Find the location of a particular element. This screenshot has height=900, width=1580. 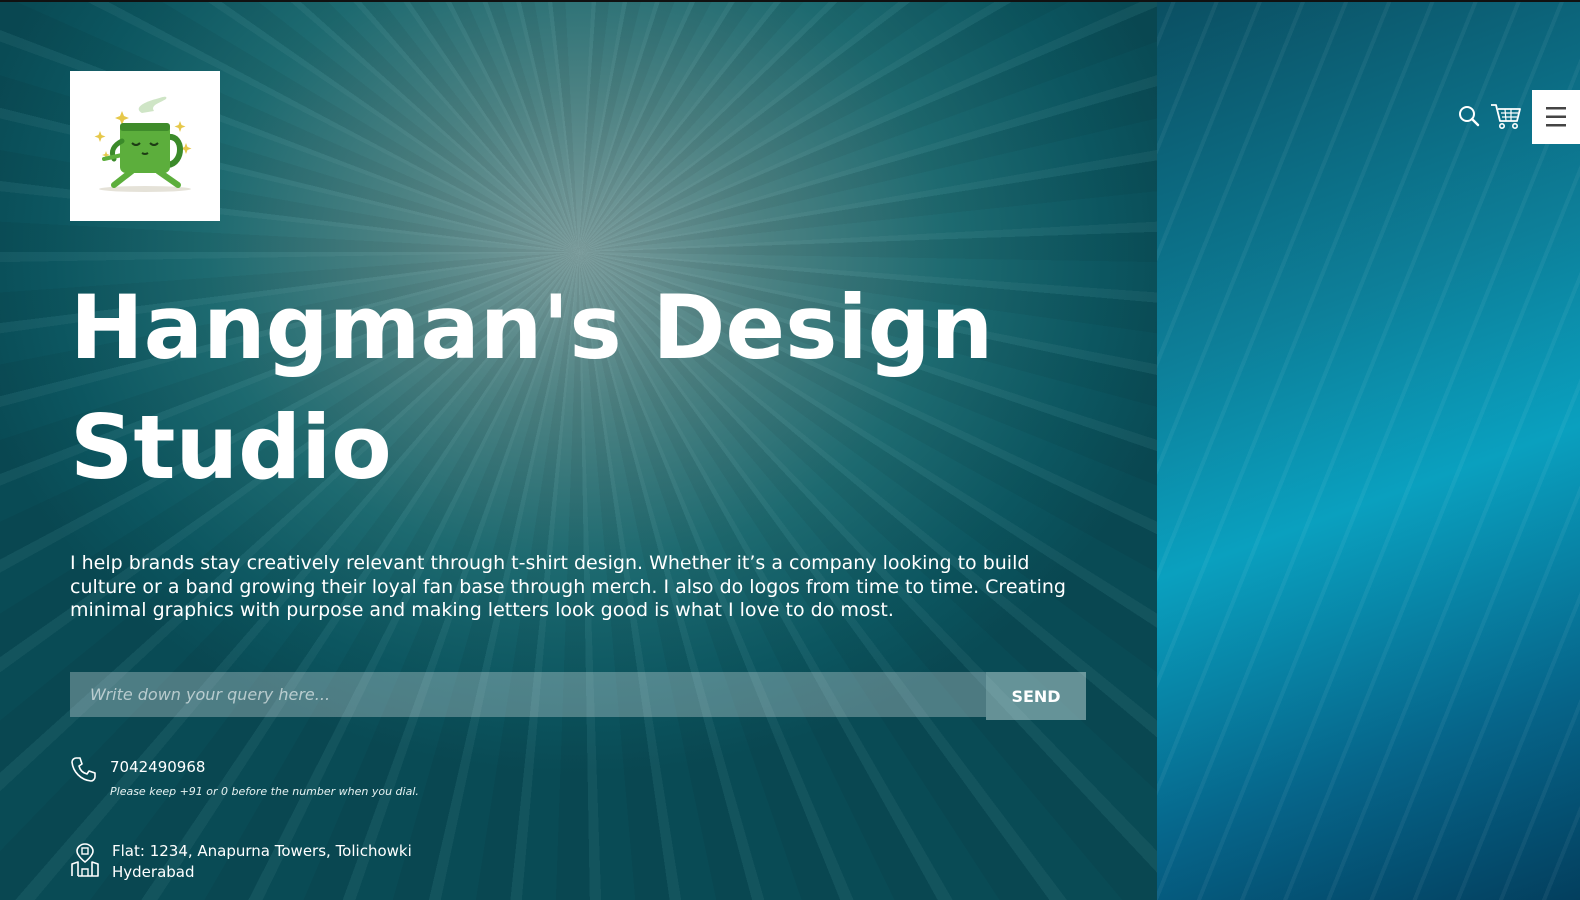

yoga-mug-logo-icon is located at coordinates (143, 144).